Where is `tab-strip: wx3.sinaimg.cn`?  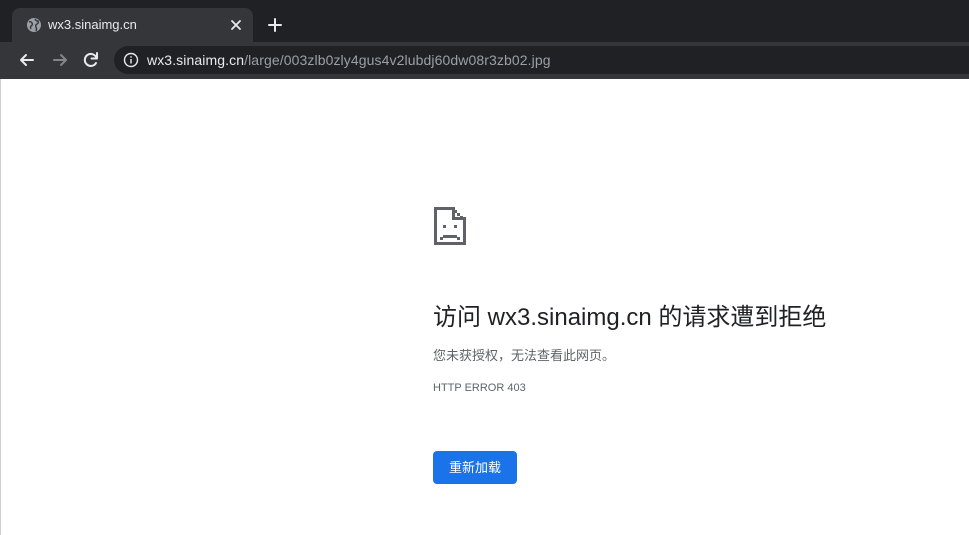 tab-strip: wx3.sinaimg.cn is located at coordinates (484, 21).